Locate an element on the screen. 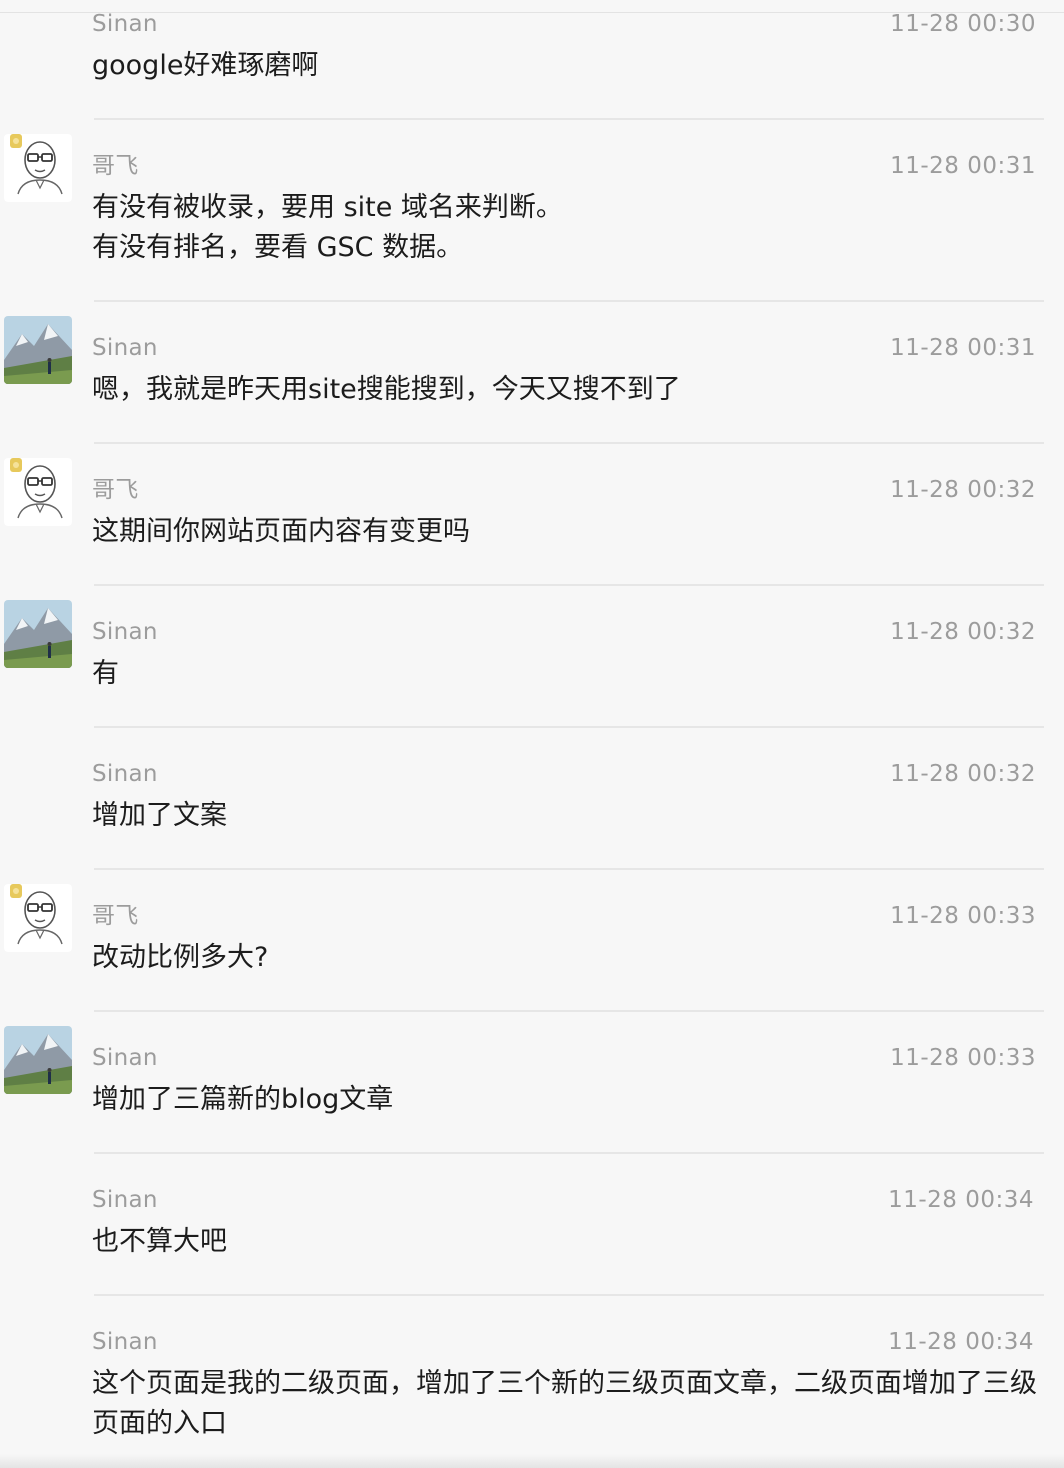  message-text: 这个页面是我的二级页面，增加了三个新的三级页面文章，二级页面增加了三级页面的入口 is located at coordinates (570, 1404).